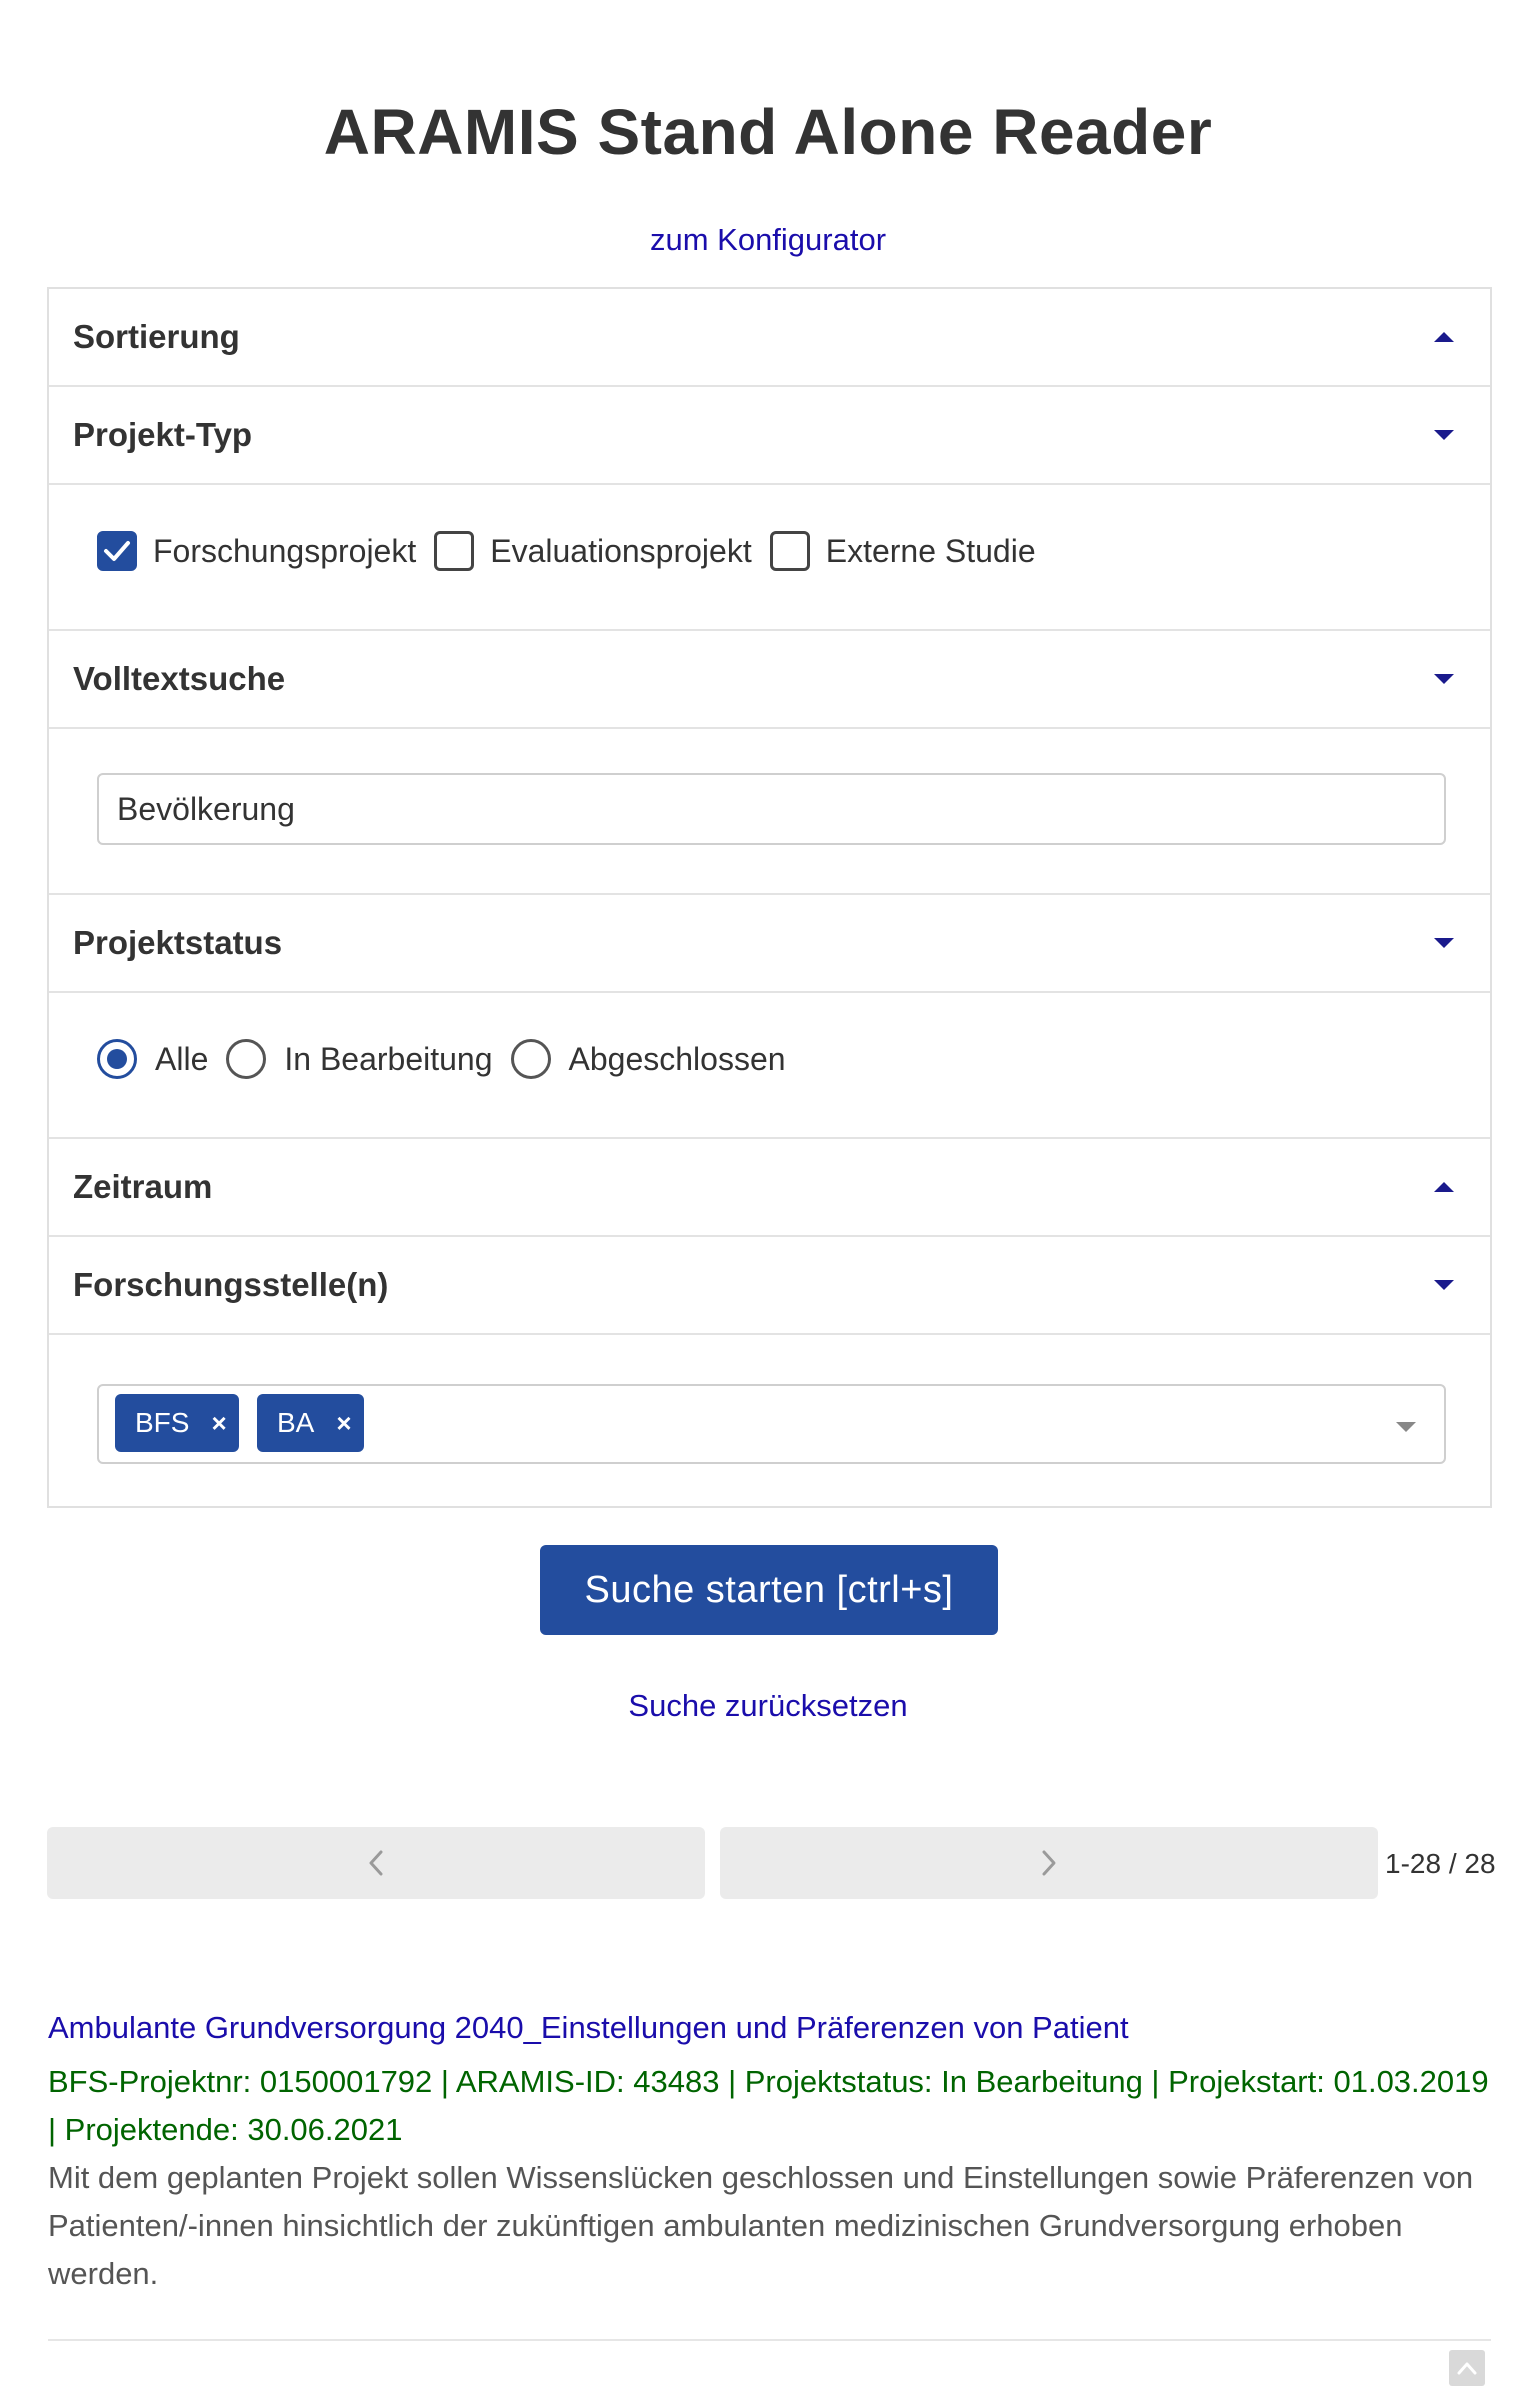 This screenshot has height=2400, width=1536. I want to click on section-sorting-header: Sortierung, so click(769, 337).